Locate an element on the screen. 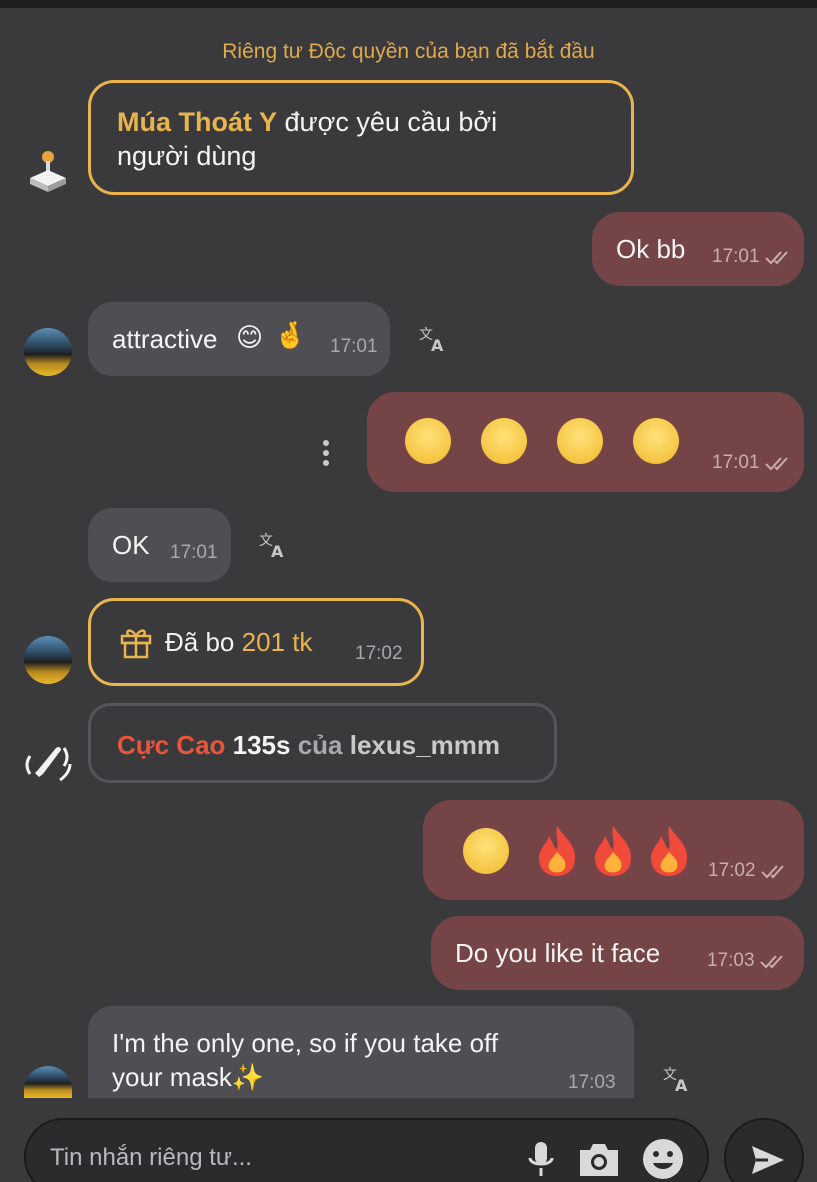  request-text: được yêu cầu bởi is located at coordinates (387, 122).